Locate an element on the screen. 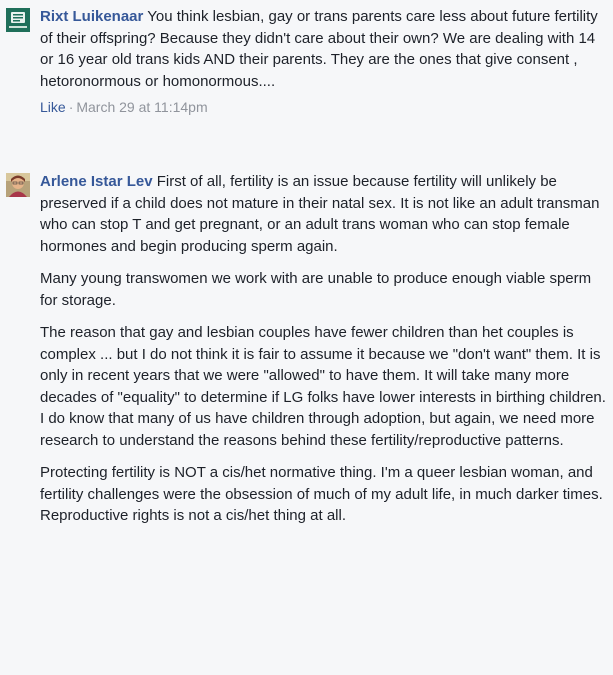 The width and height of the screenshot is (613, 675). person-photo-icon is located at coordinates (18, 185).